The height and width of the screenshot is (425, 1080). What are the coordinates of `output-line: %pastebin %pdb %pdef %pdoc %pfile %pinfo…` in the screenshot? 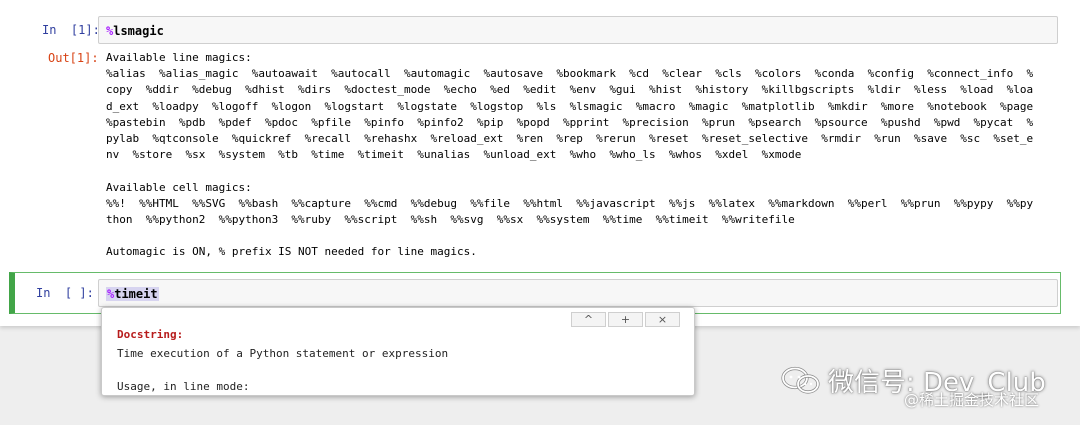 It's located at (570, 122).